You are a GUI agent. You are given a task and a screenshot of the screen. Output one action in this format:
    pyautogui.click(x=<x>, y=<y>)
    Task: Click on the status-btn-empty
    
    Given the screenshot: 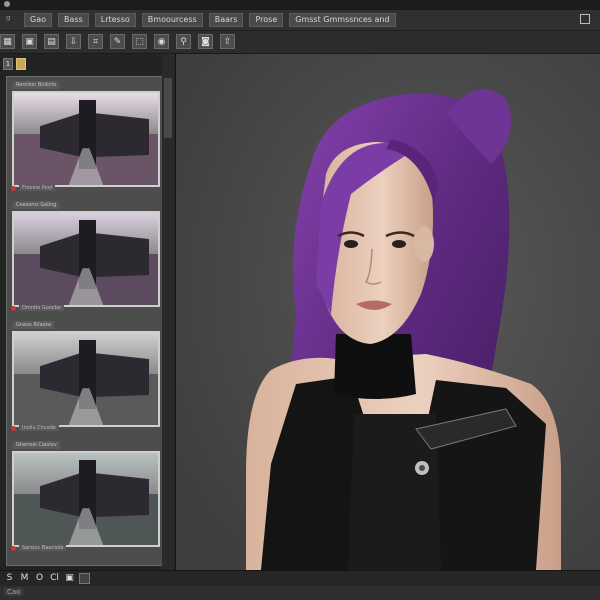 What is the action you would take?
    pyautogui.click(x=84, y=578)
    